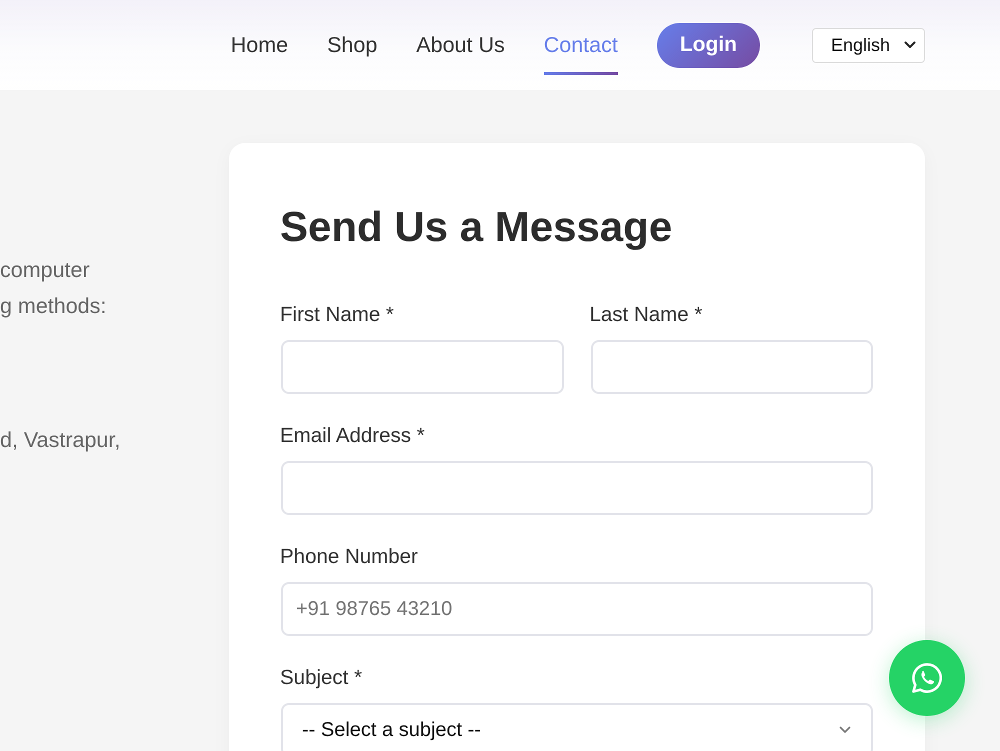  What do you see at coordinates (322, 678) in the screenshot?
I see `field-label: Subject *` at bounding box center [322, 678].